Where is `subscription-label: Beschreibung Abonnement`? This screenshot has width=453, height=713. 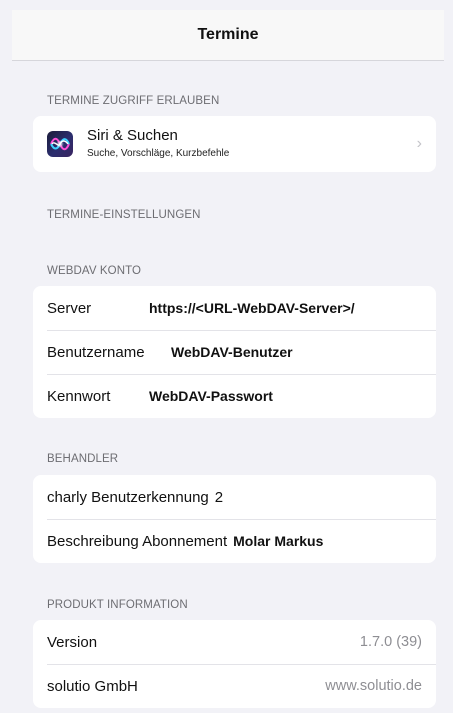
subscription-label: Beschreibung Abonnement is located at coordinates (137, 541).